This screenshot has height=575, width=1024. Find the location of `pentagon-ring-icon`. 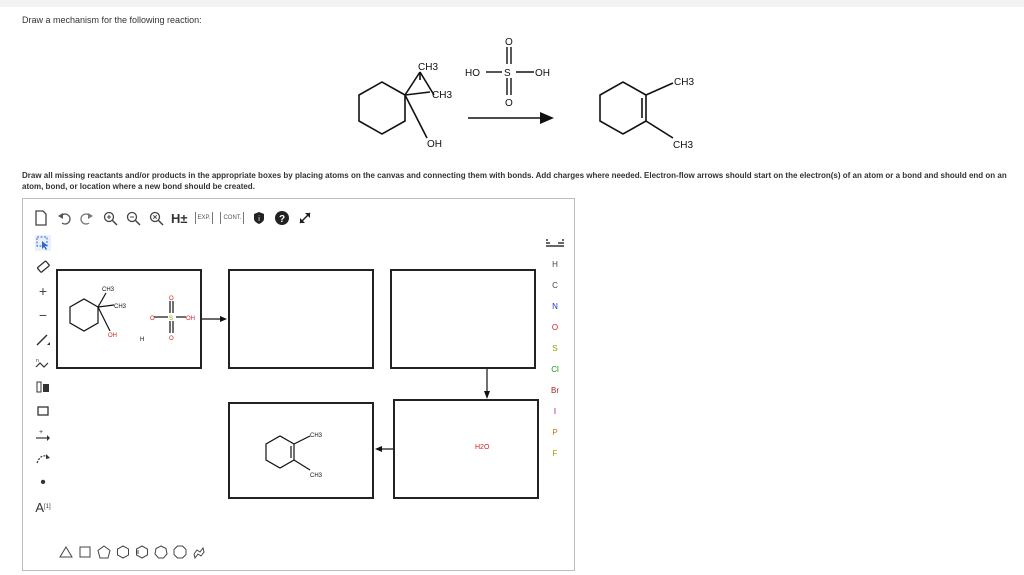

pentagon-ring-icon is located at coordinates (104, 552).